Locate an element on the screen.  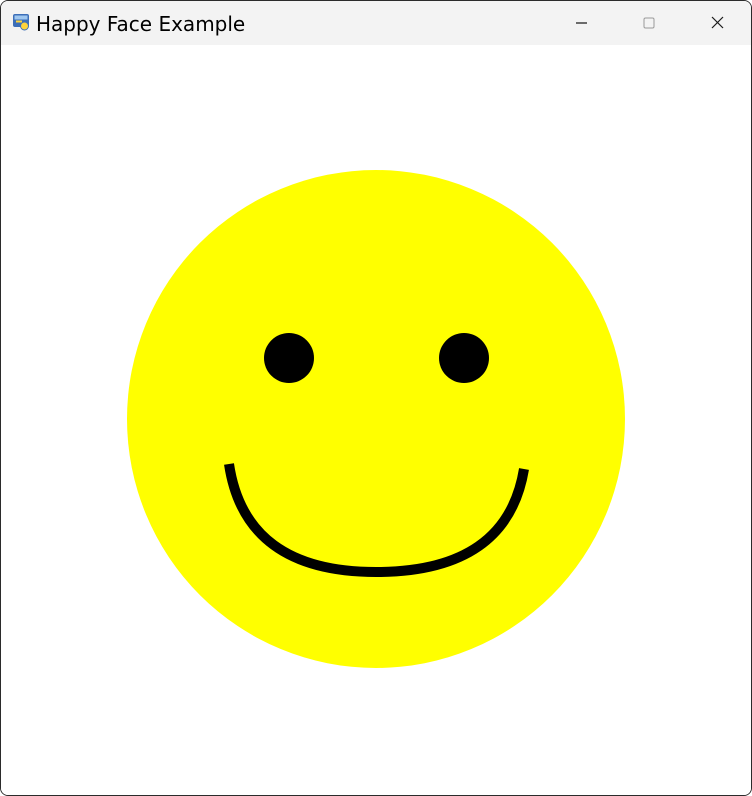
title-bar: Happy Face Example is located at coordinates (376, 23).